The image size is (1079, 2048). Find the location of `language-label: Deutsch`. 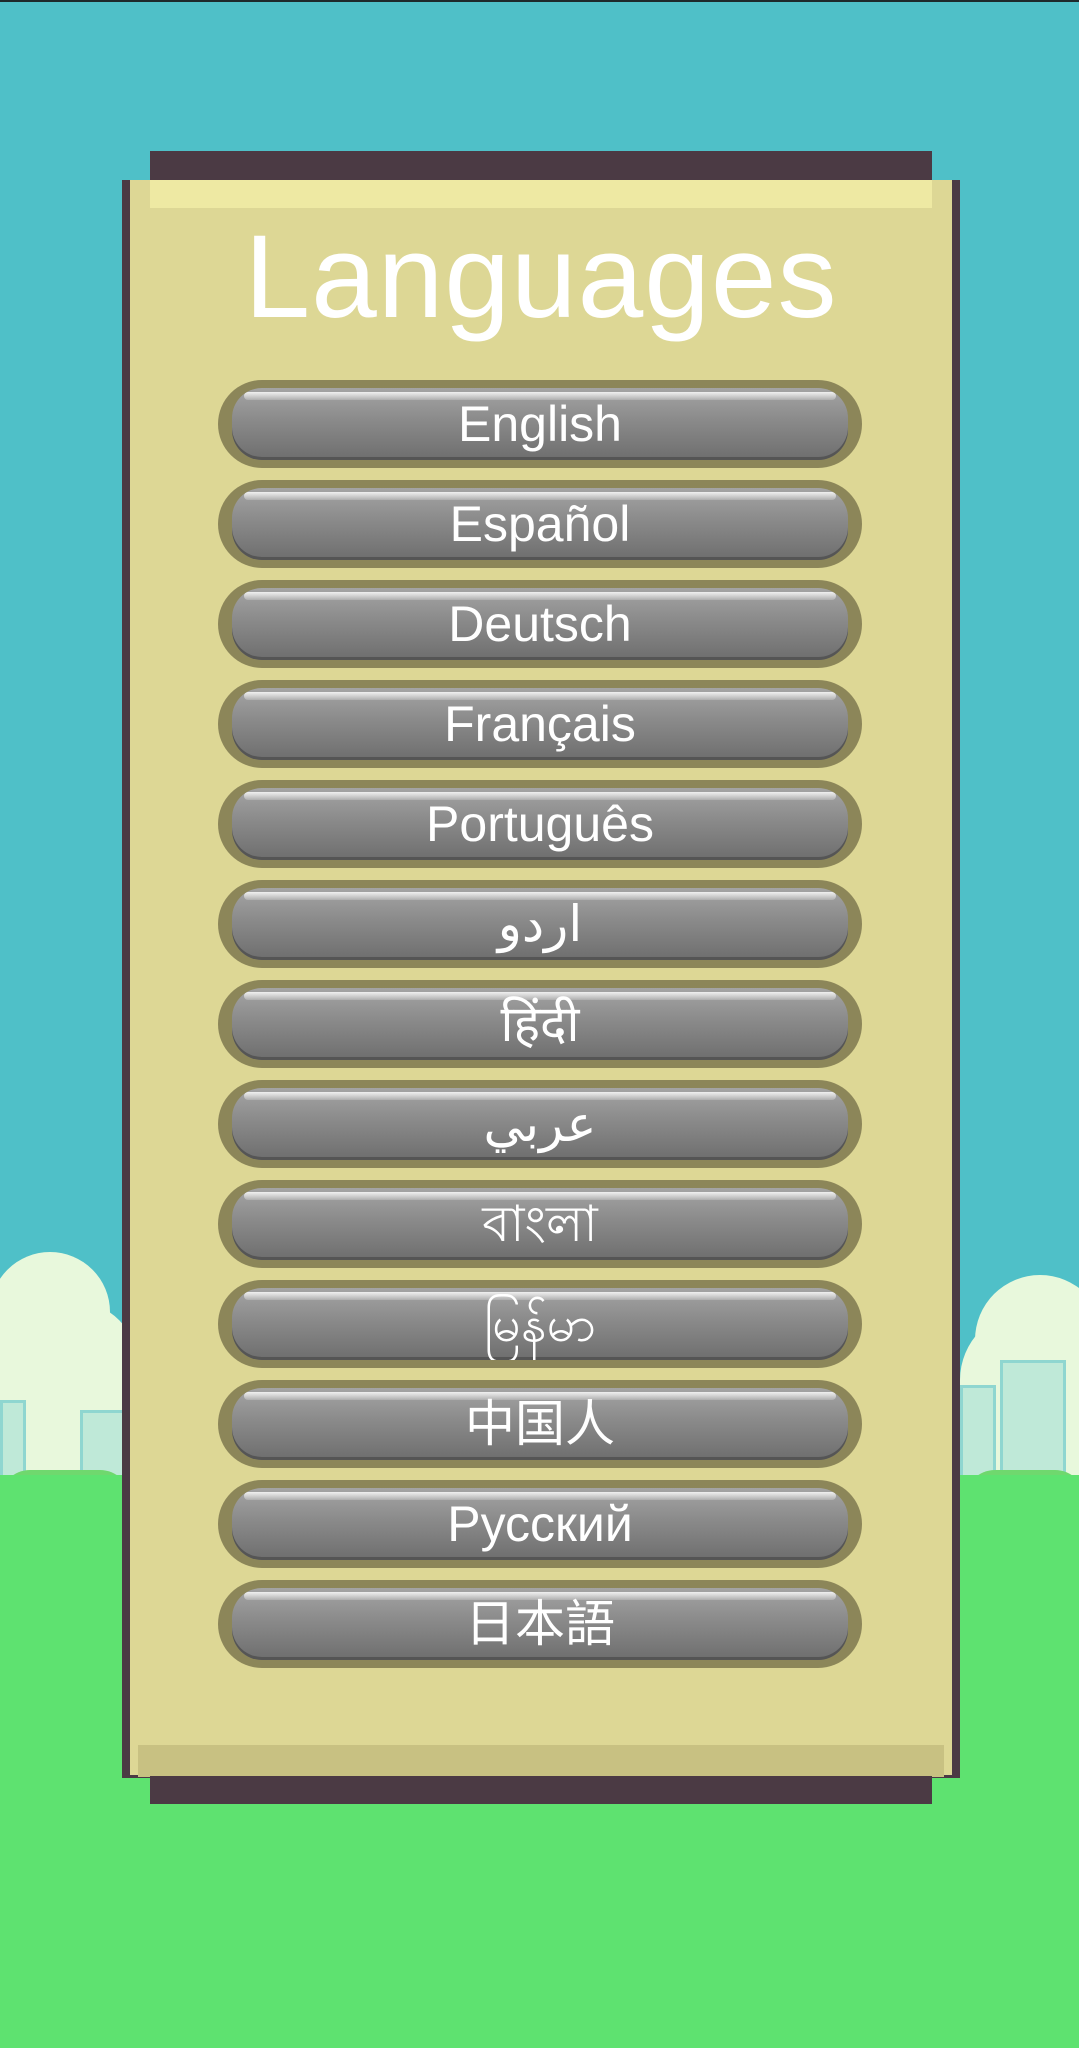

language-label: Deutsch is located at coordinates (540, 624).